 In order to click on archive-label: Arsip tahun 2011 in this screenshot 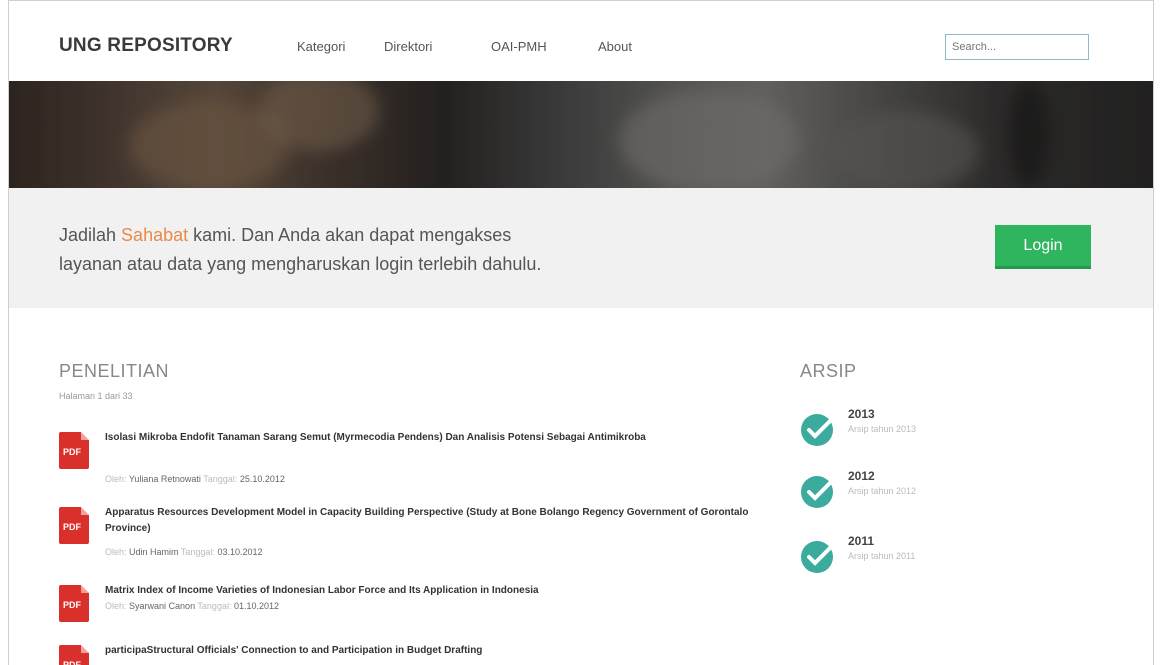, I will do `click(882, 556)`.